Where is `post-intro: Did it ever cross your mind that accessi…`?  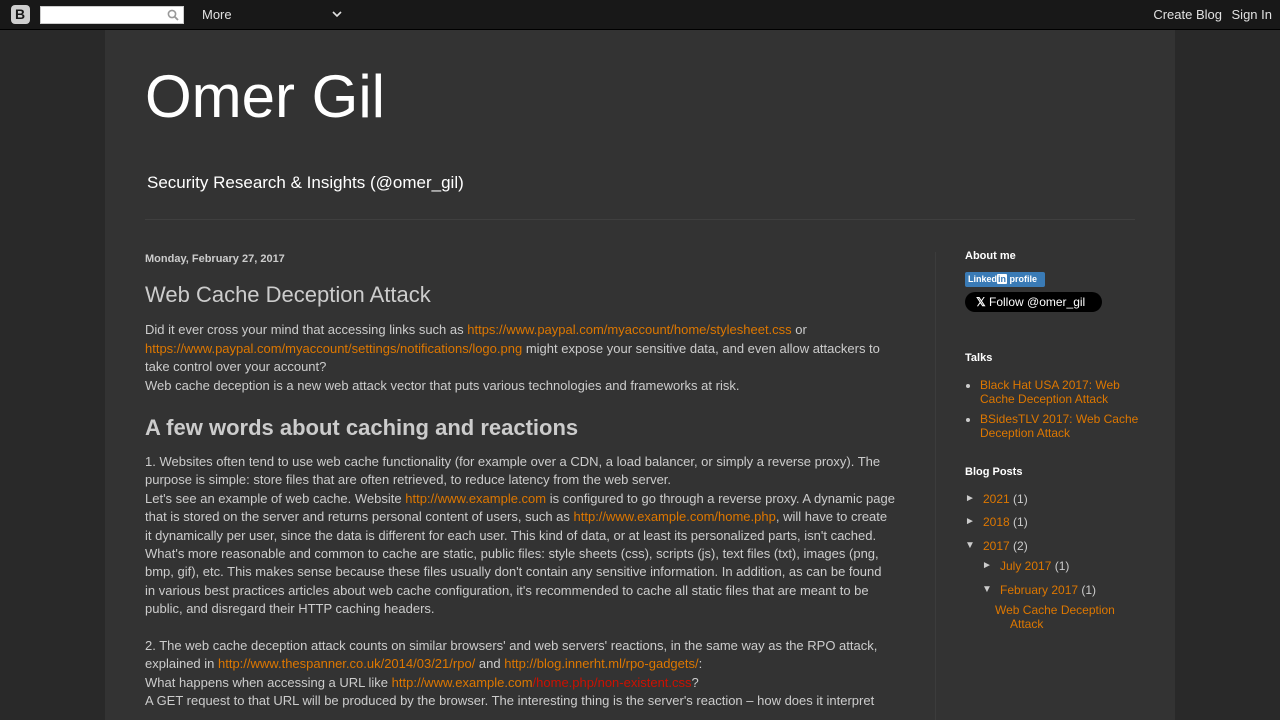
post-intro: Did it ever cross your mind that accessi… is located at coordinates (520, 358).